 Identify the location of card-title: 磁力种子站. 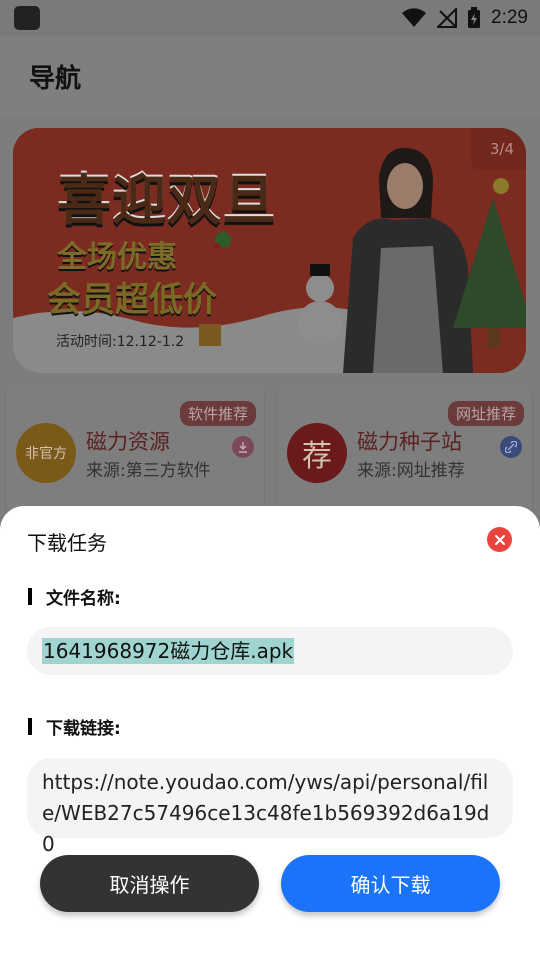
(409, 442).